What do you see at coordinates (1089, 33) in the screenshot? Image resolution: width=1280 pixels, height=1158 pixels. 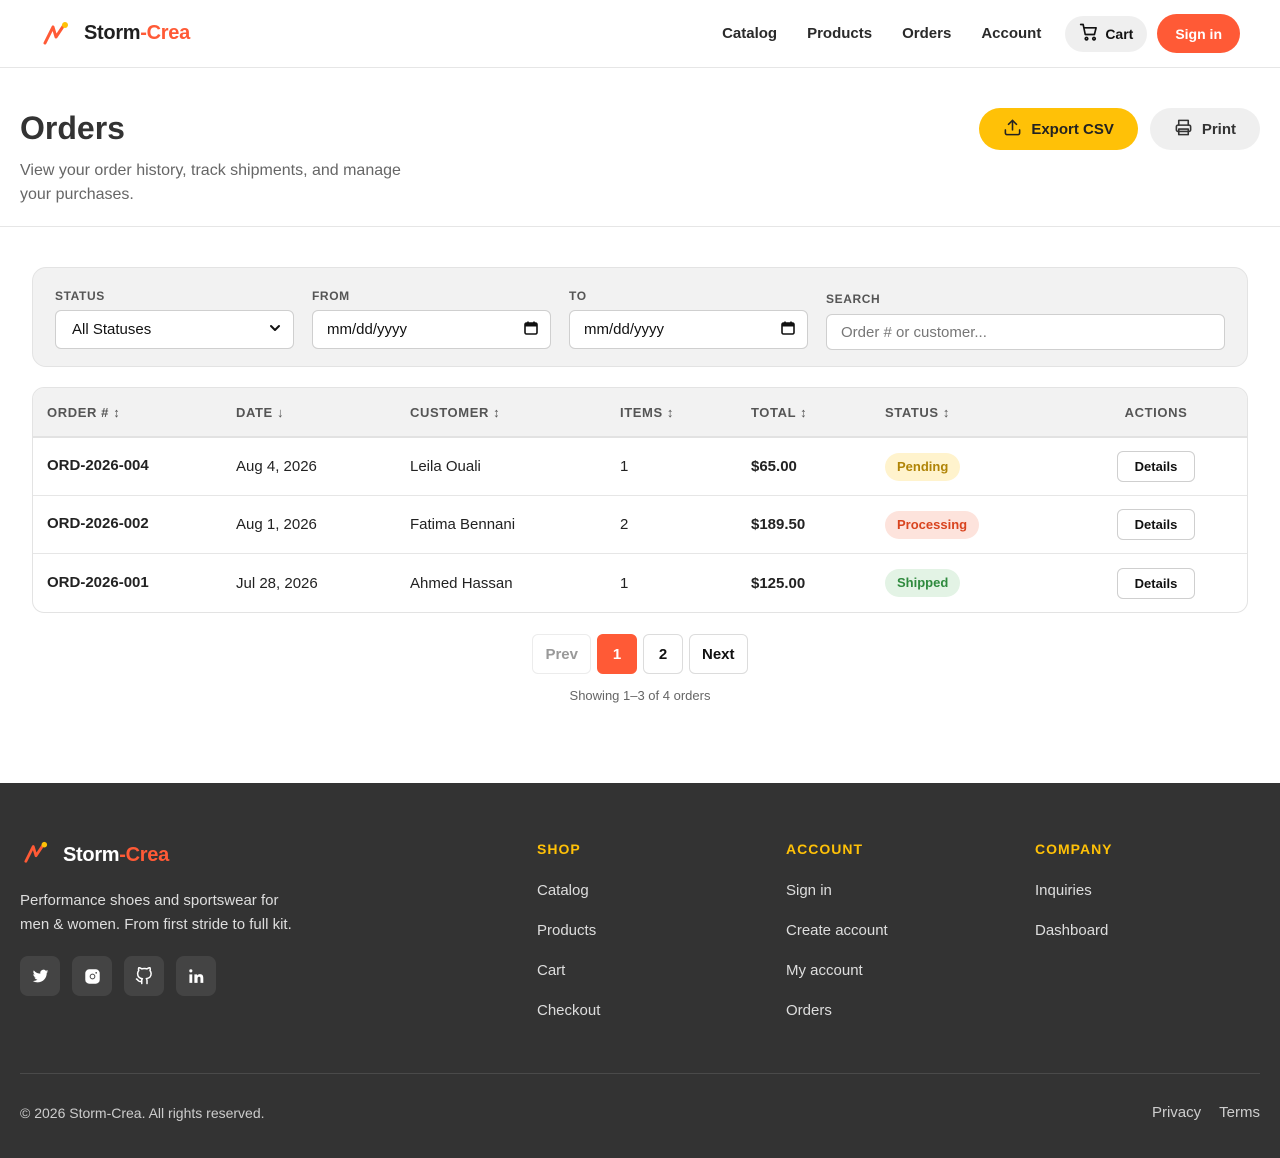 I see `cart-icon` at bounding box center [1089, 33].